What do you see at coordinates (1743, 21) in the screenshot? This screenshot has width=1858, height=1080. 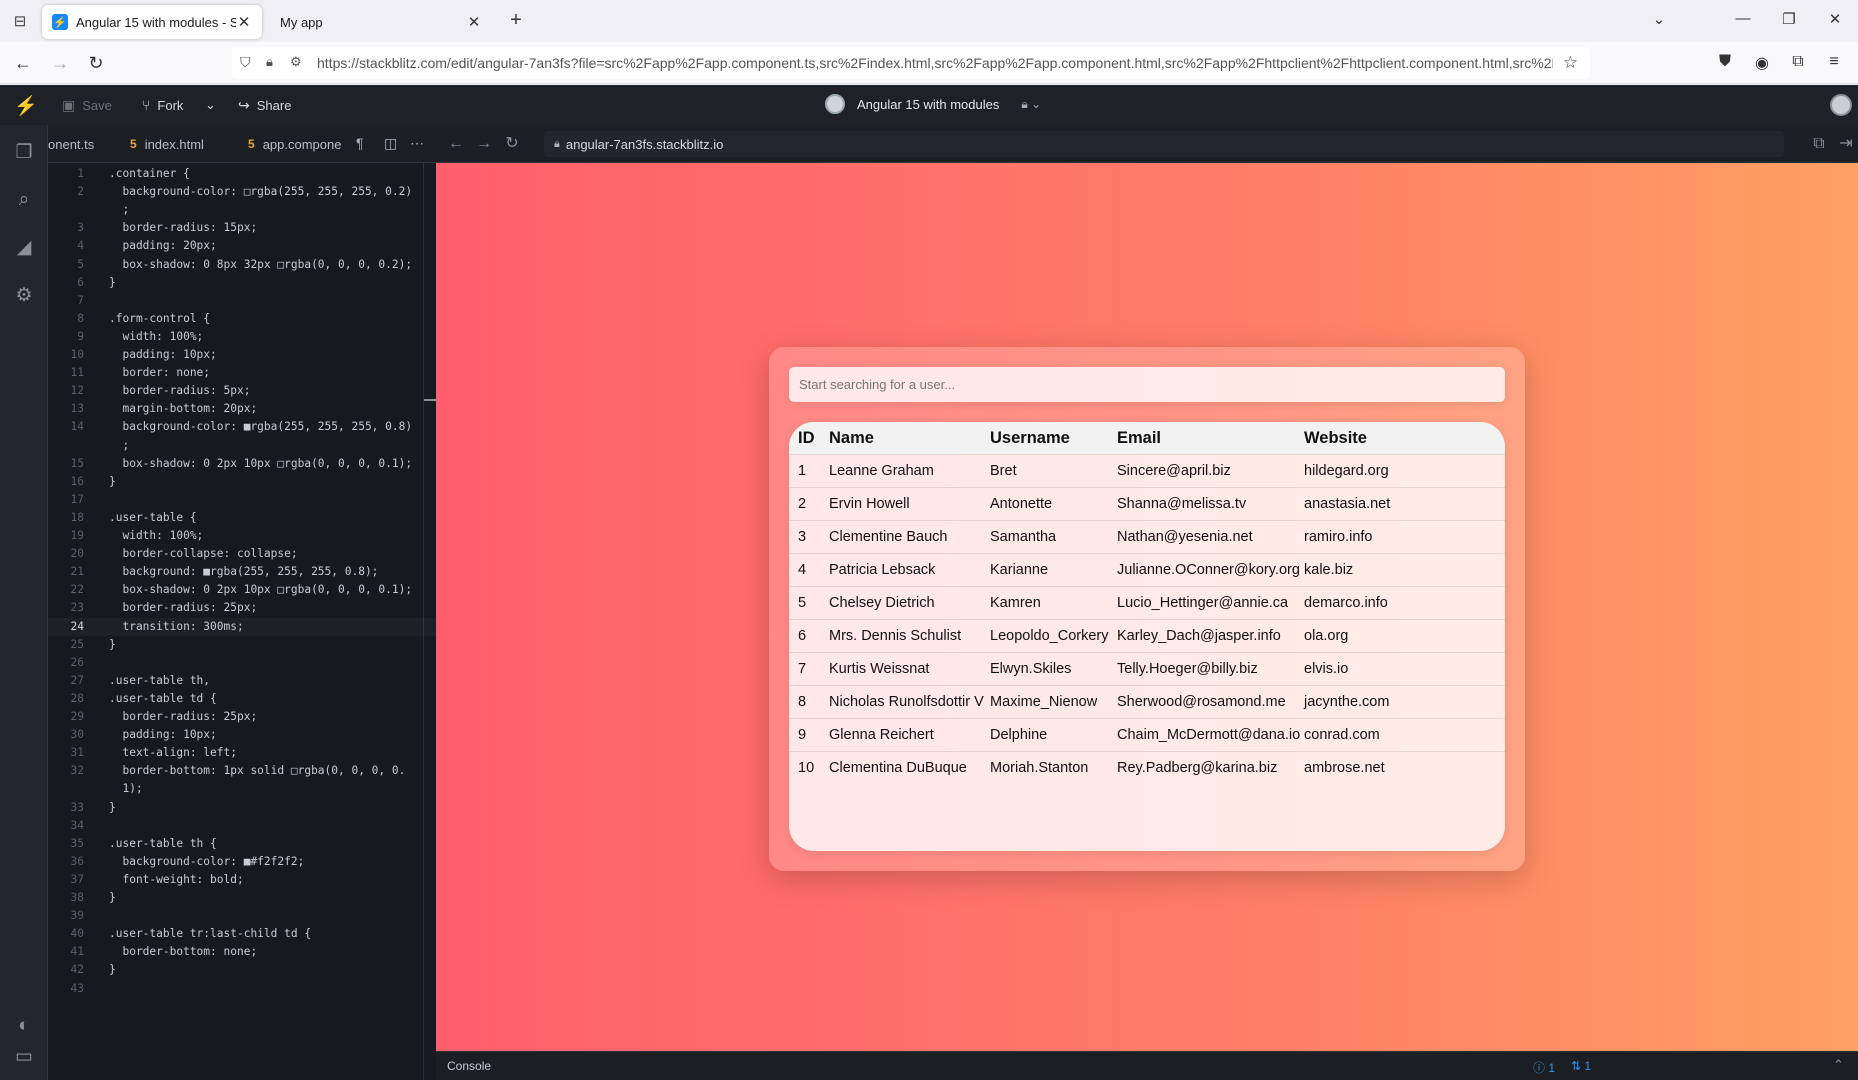 I see `minimize-icon: —` at bounding box center [1743, 21].